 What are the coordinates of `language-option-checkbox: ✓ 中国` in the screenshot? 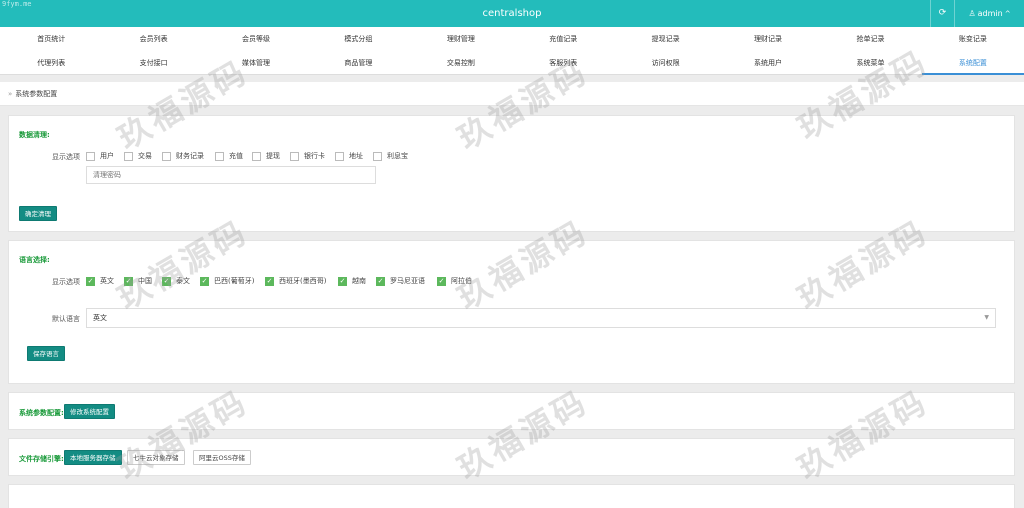 It's located at (138, 281).